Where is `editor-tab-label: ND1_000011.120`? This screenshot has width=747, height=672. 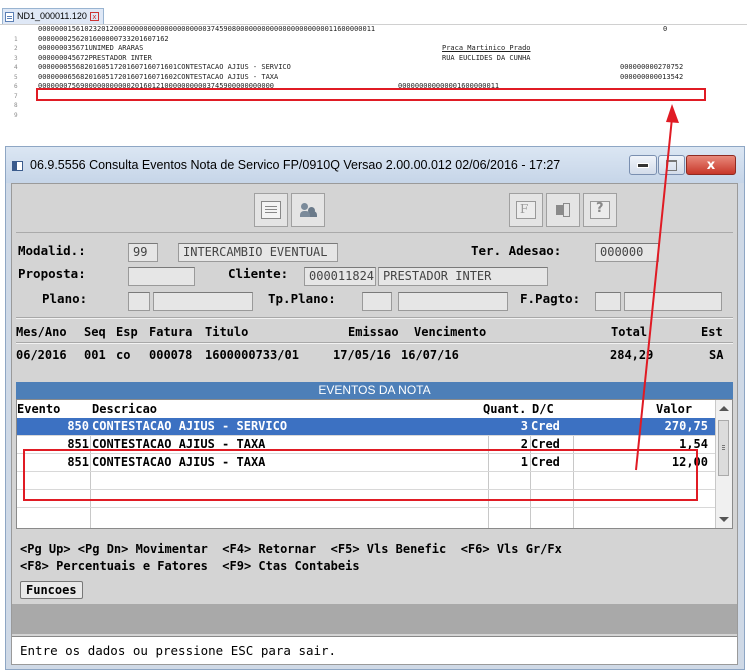
editor-tab-label: ND1_000011.120 is located at coordinates (52, 16).